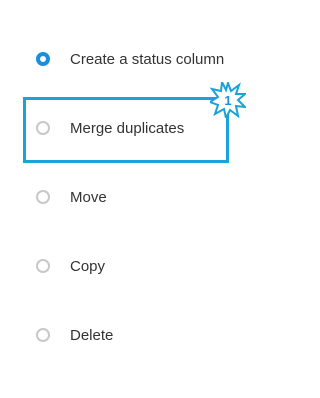 Image resolution: width=320 pixels, height=398 pixels. I want to click on radio-selected-icon, so click(43, 59).